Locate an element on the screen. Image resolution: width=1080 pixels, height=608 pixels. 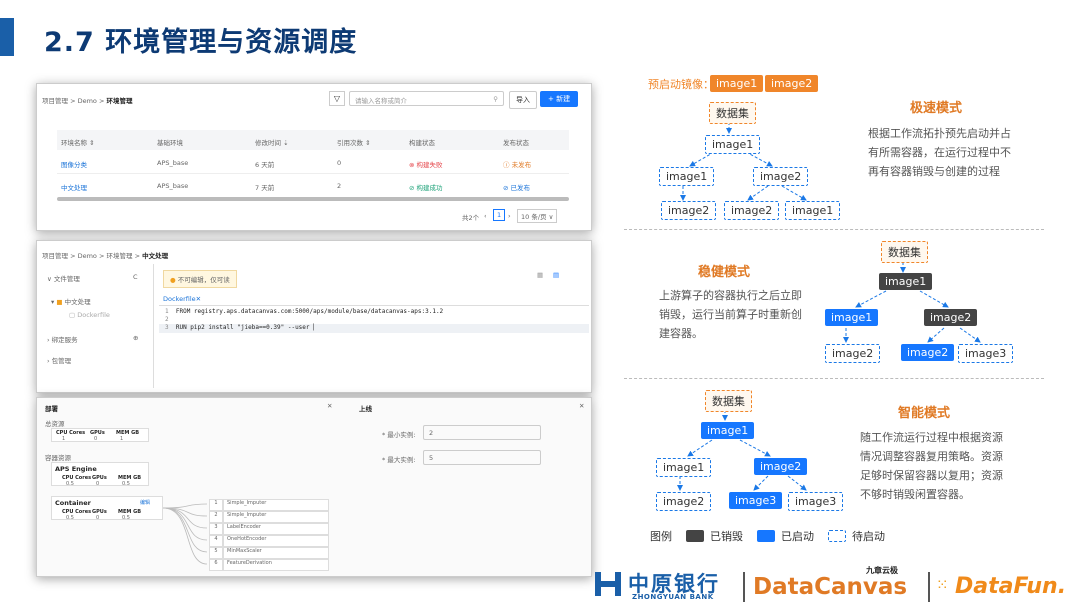
max-instance-label: * 最大实例: is located at coordinates (399, 460).